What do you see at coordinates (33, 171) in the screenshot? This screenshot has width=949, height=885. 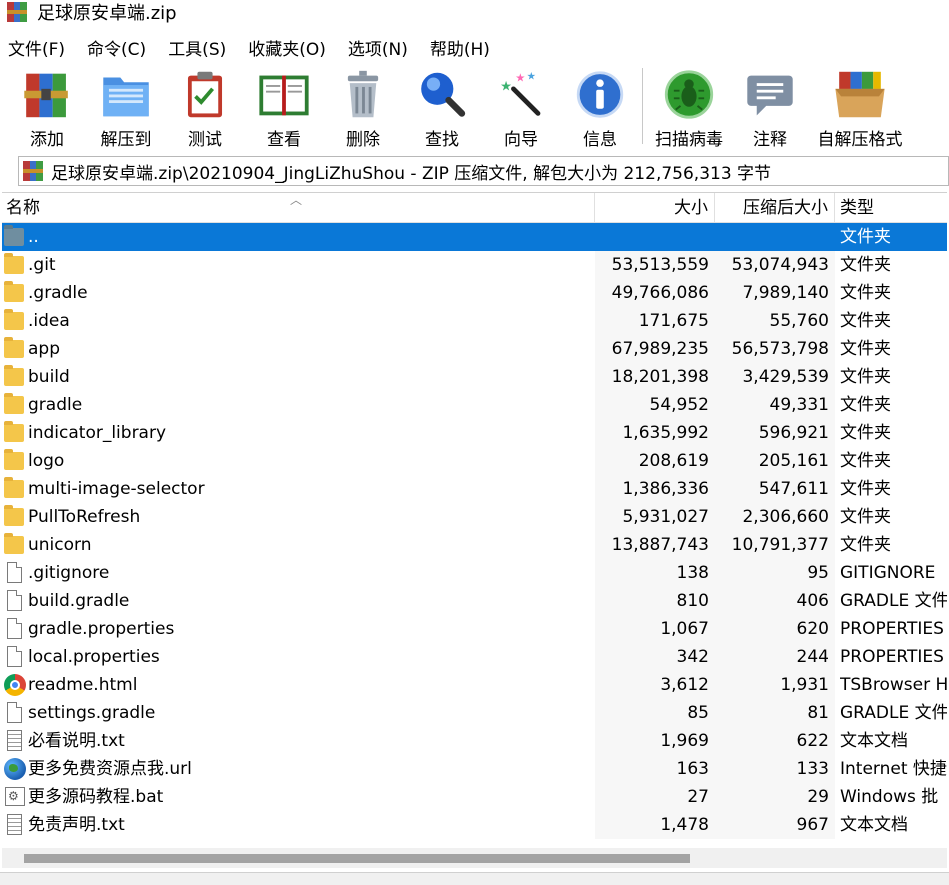 I see `archive-icon` at bounding box center [33, 171].